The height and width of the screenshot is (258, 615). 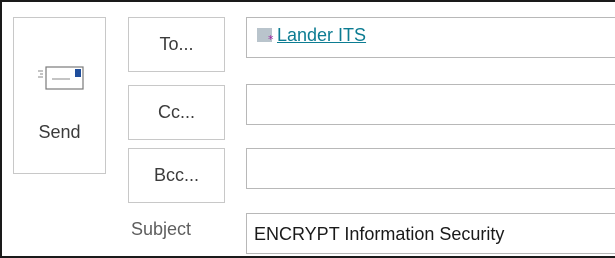 I want to click on send-button-label: Send, so click(x=59, y=132).